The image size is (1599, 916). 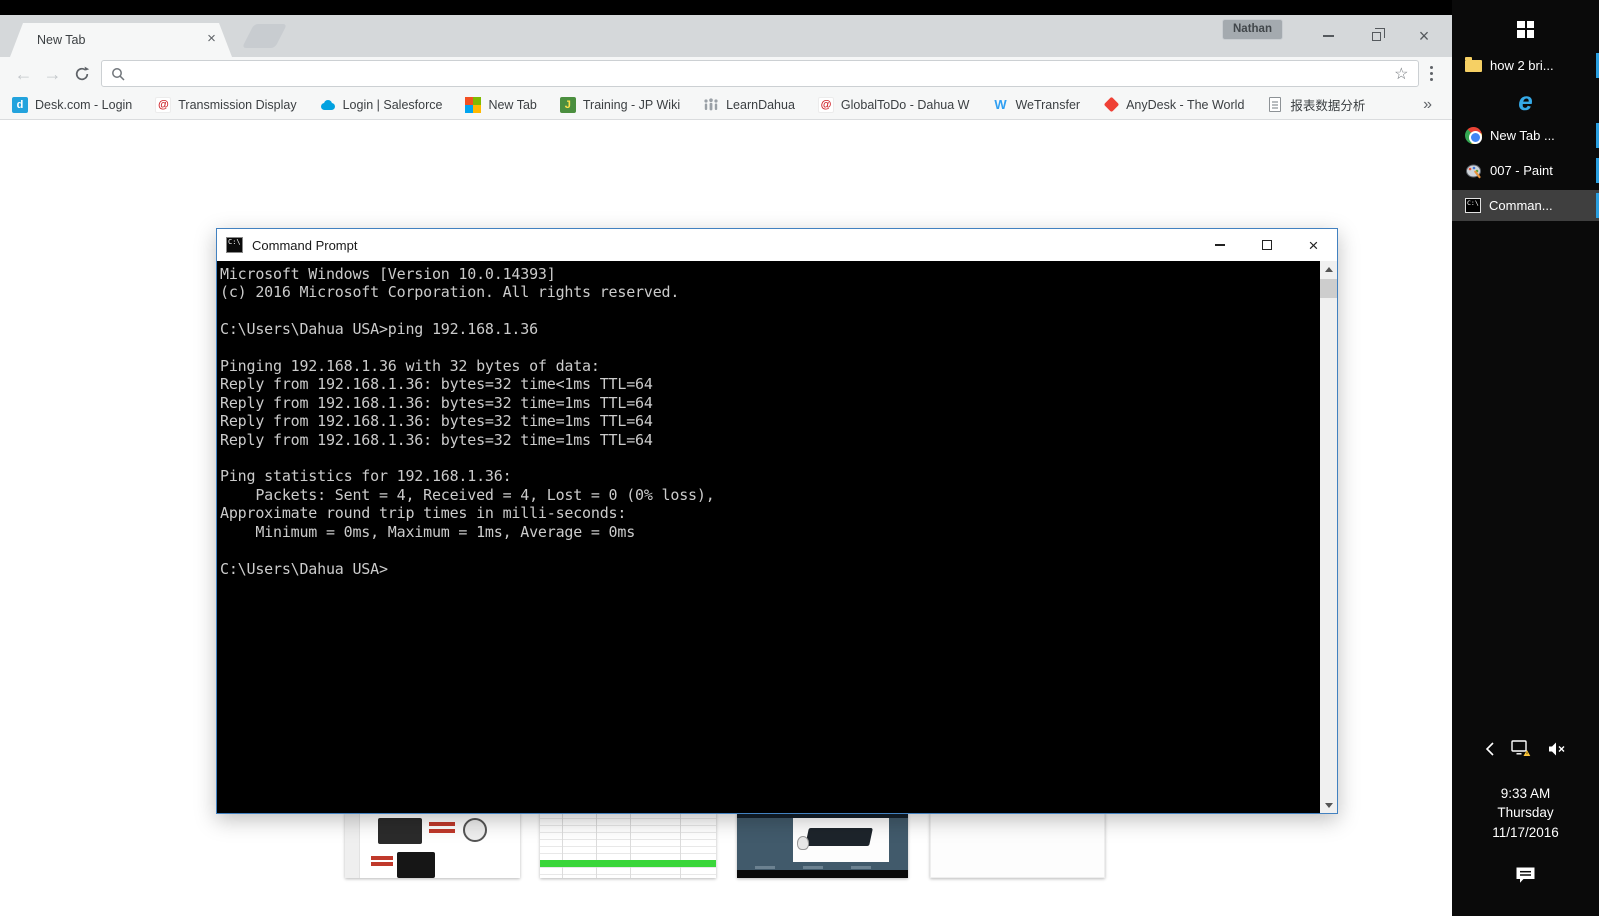 I want to click on scroll-up-button, so click(x=1328, y=269).